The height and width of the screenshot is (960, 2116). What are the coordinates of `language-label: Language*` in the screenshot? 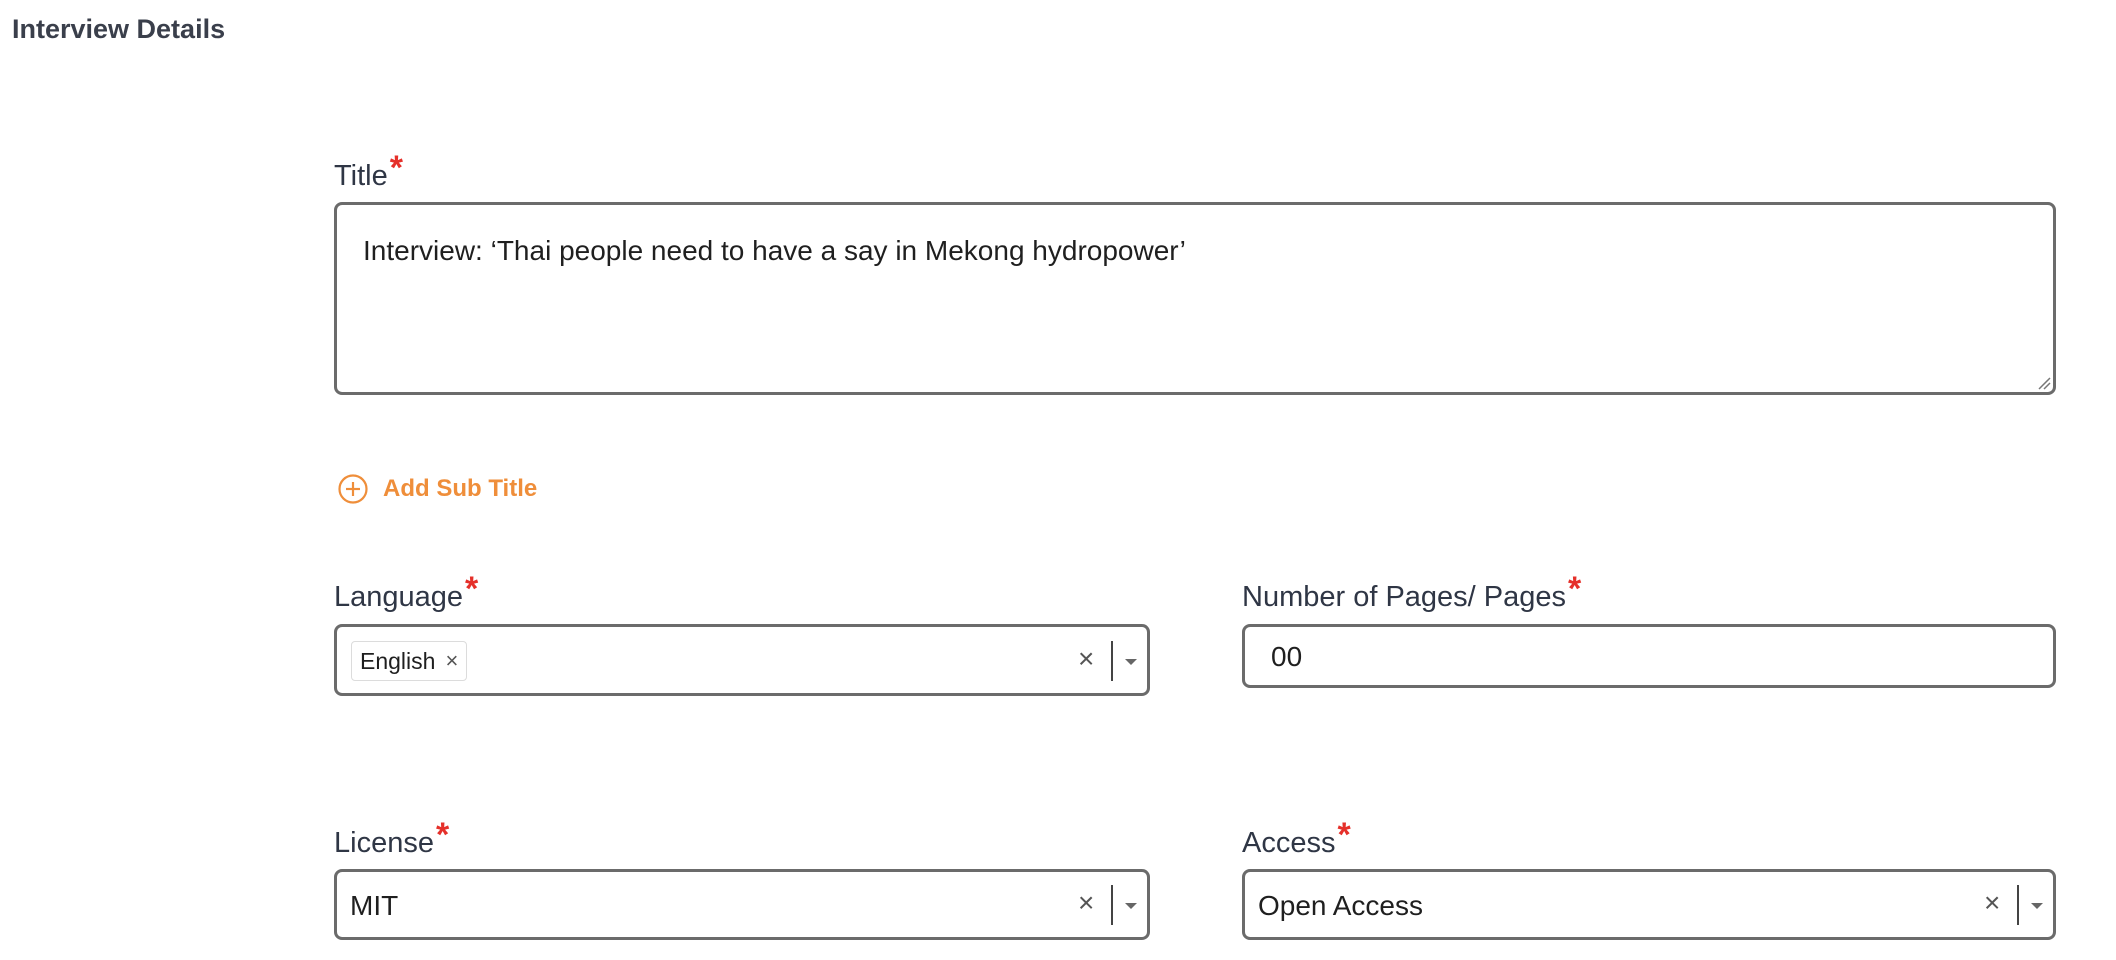 It's located at (406, 593).